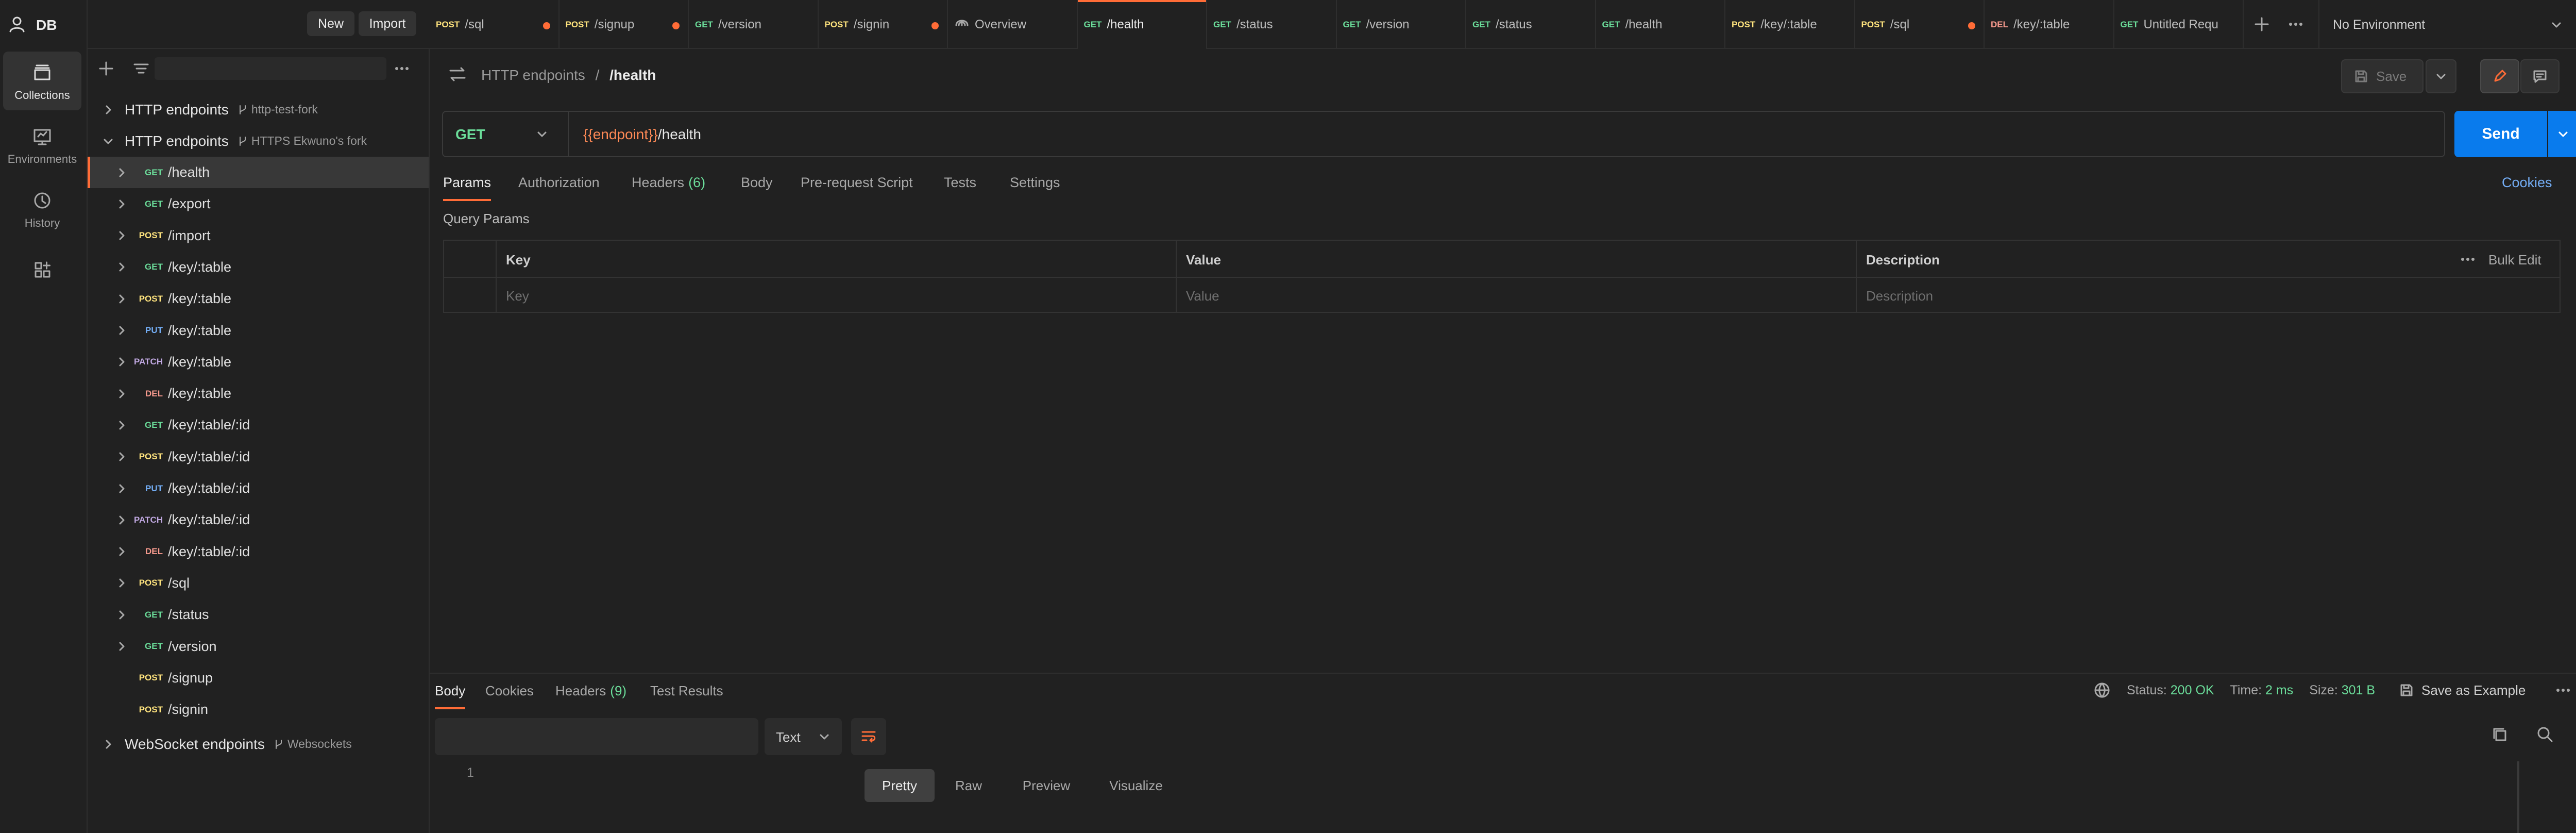  I want to click on tab-options-button, so click(2295, 24).